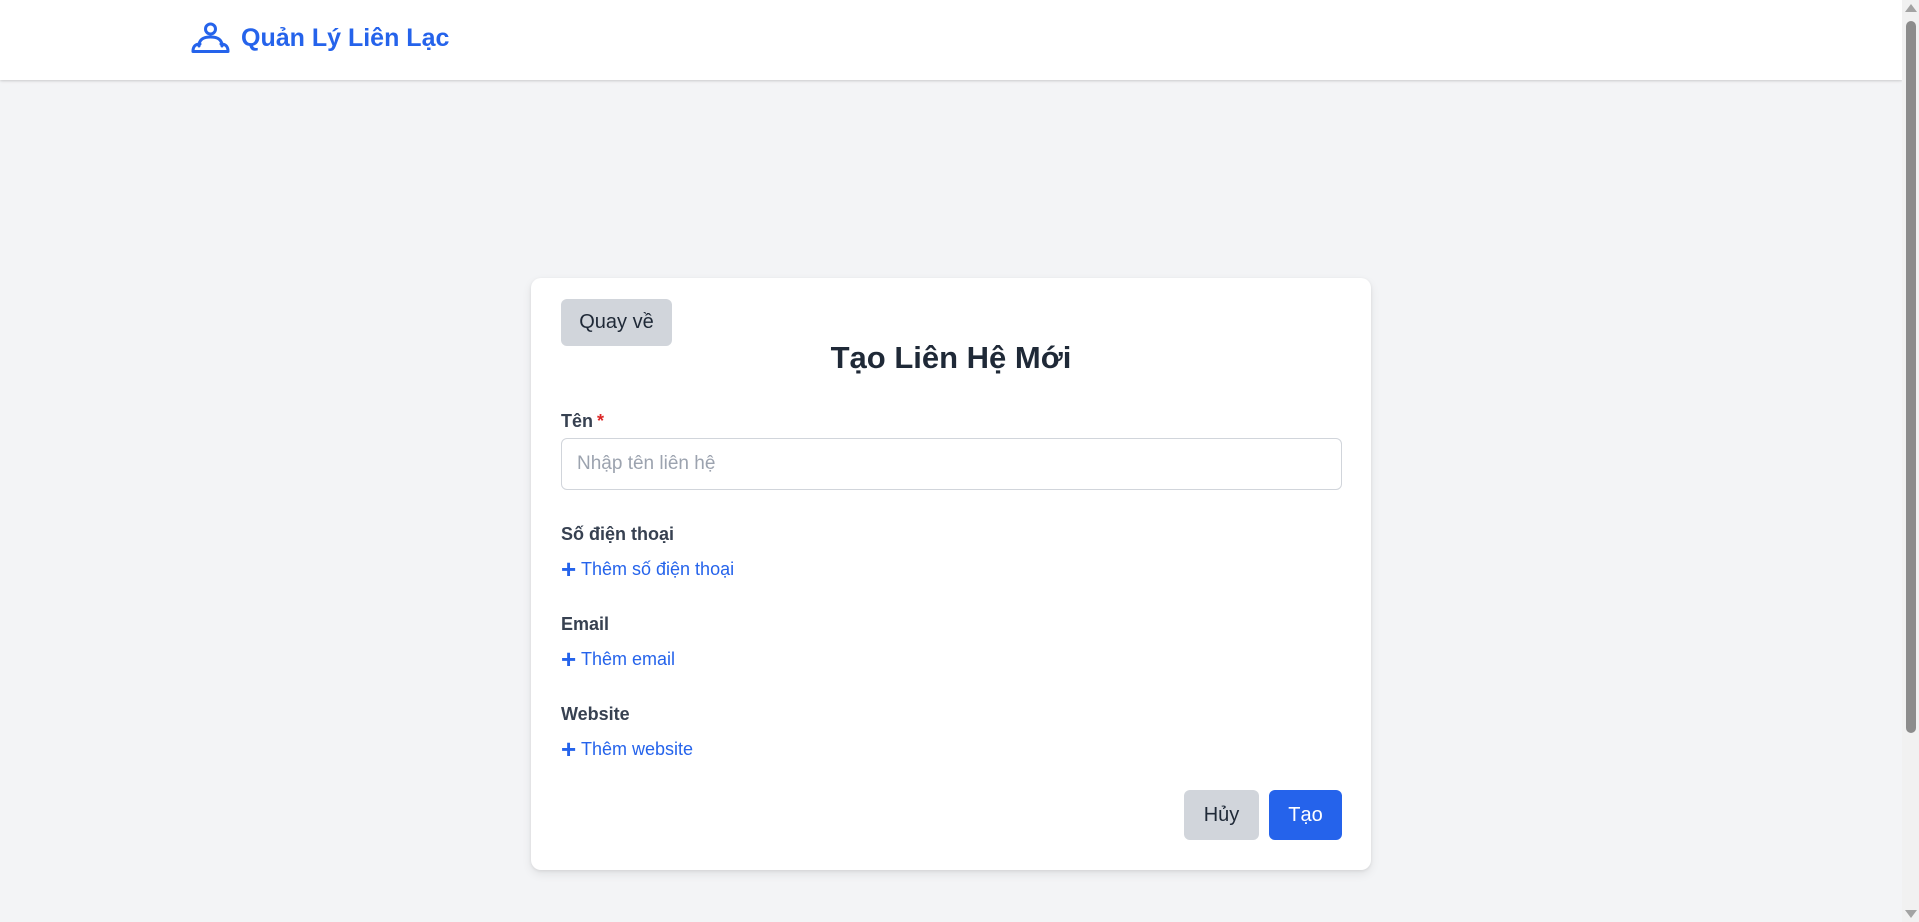 The image size is (1919, 922). I want to click on scroll-up-arrow-icon, so click(1911, 8).